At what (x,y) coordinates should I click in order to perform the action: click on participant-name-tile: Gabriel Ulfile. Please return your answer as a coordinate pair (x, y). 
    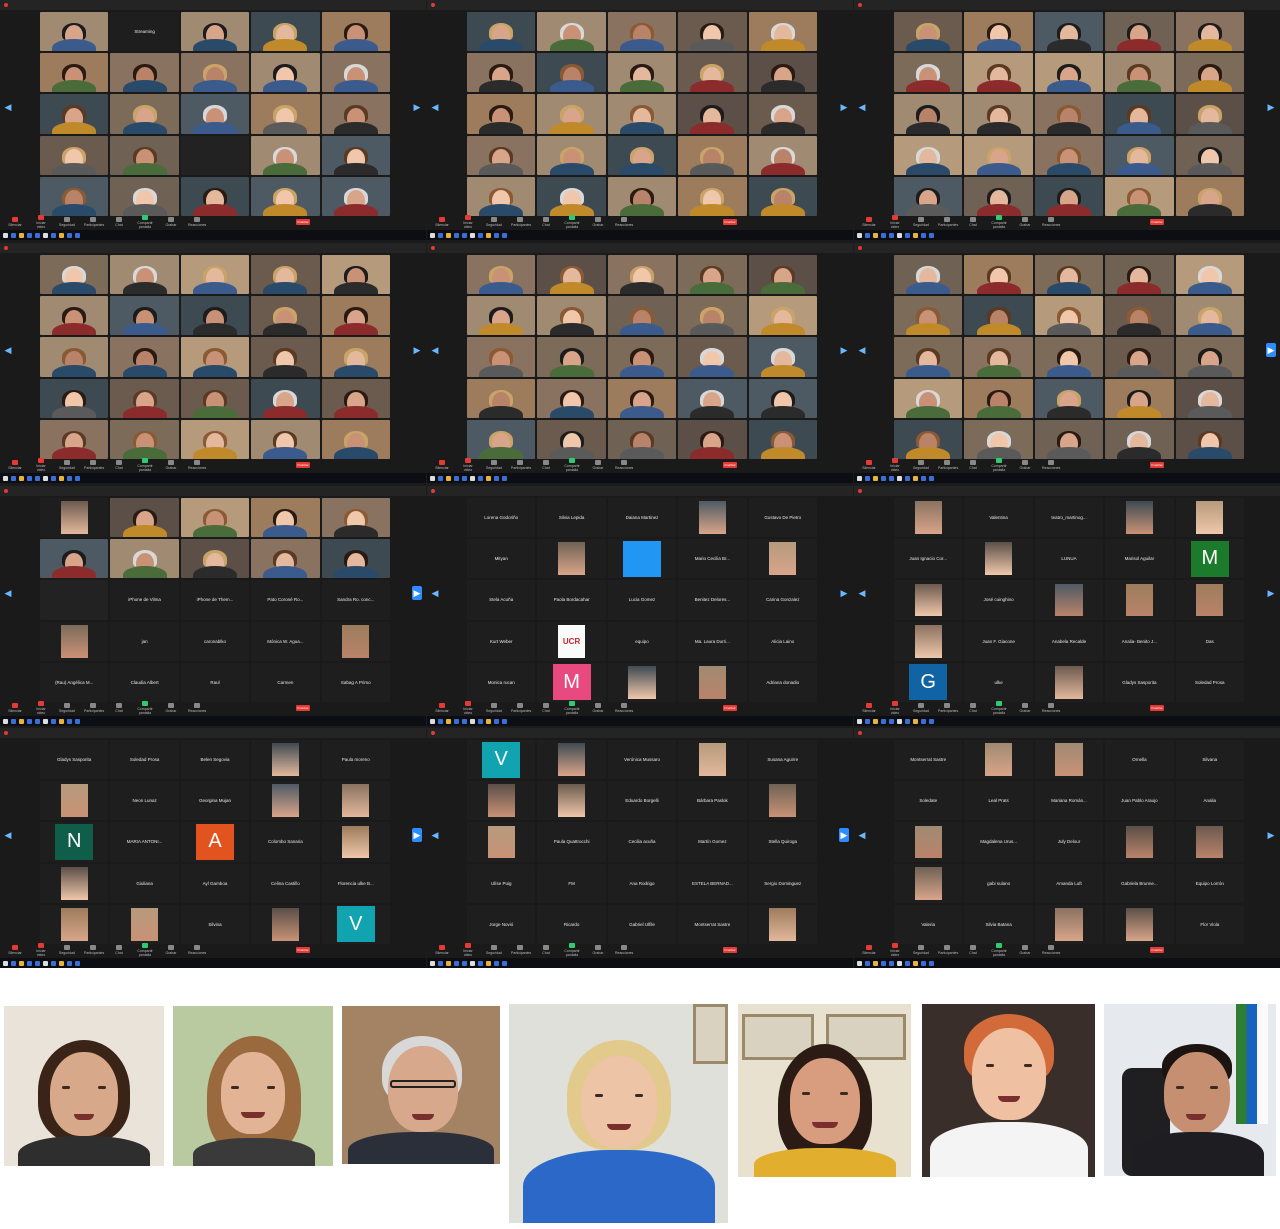
    Looking at the image, I should click on (642, 924).